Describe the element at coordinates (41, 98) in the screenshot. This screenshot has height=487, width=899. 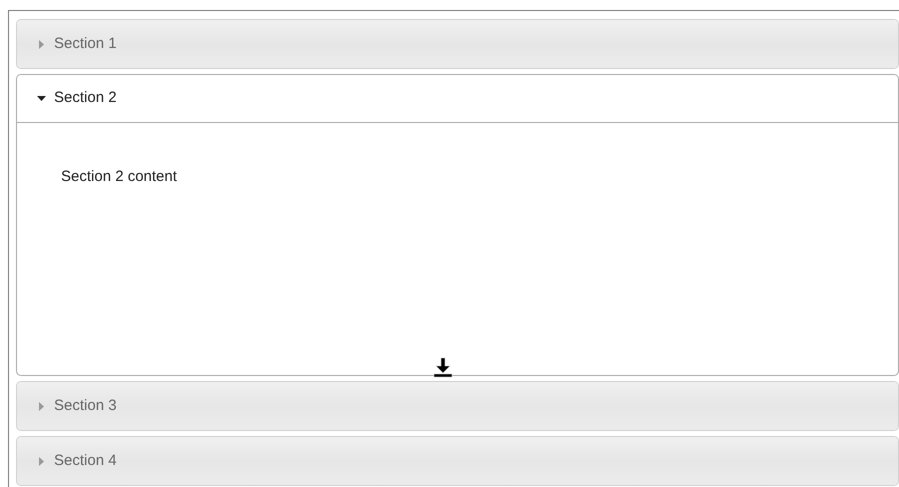
I see `caret-down-icon` at that location.